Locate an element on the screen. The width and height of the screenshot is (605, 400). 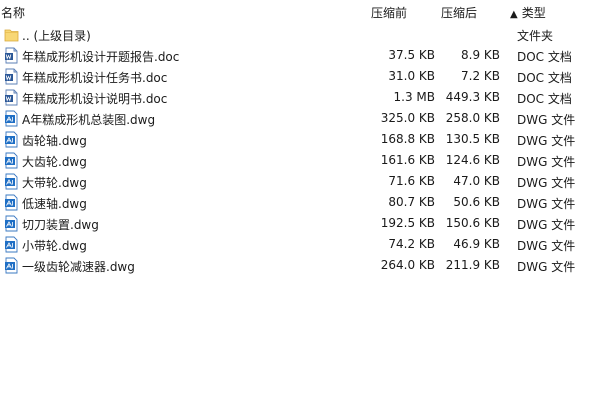
compressed-size: 8.9 KB is located at coordinates (480, 55).